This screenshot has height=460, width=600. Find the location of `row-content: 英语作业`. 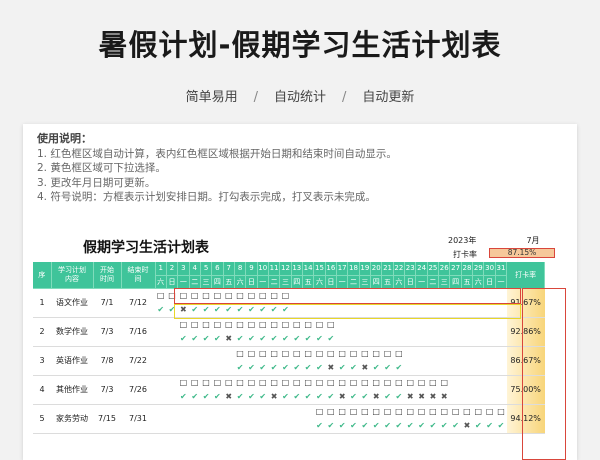

row-content: 英语作业 is located at coordinates (72, 361).